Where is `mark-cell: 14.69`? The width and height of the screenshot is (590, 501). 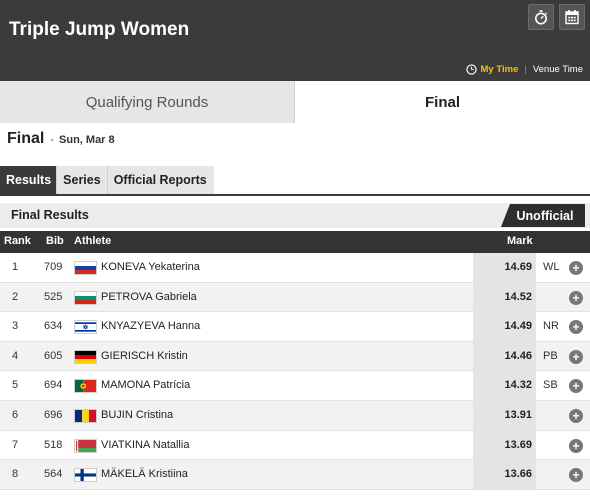
mark-cell: 14.69 is located at coordinates (504, 267).